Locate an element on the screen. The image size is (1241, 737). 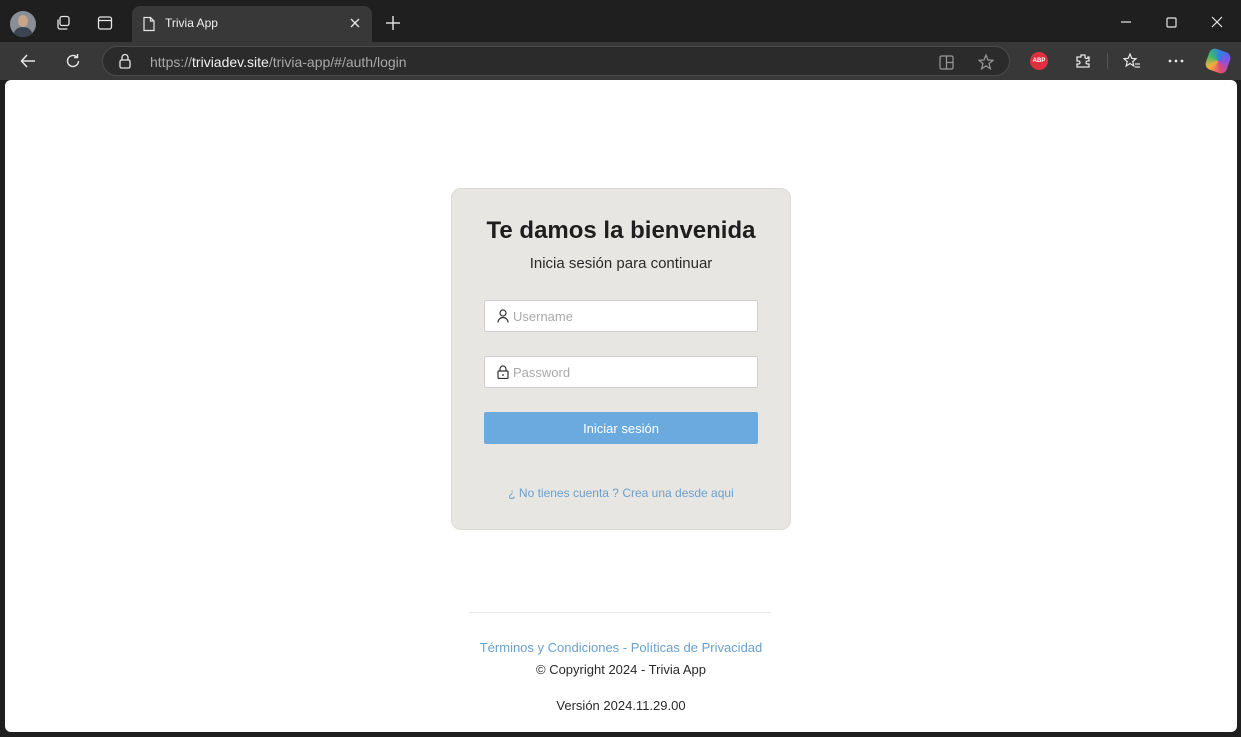
tab-actions-icon is located at coordinates (105, 23).